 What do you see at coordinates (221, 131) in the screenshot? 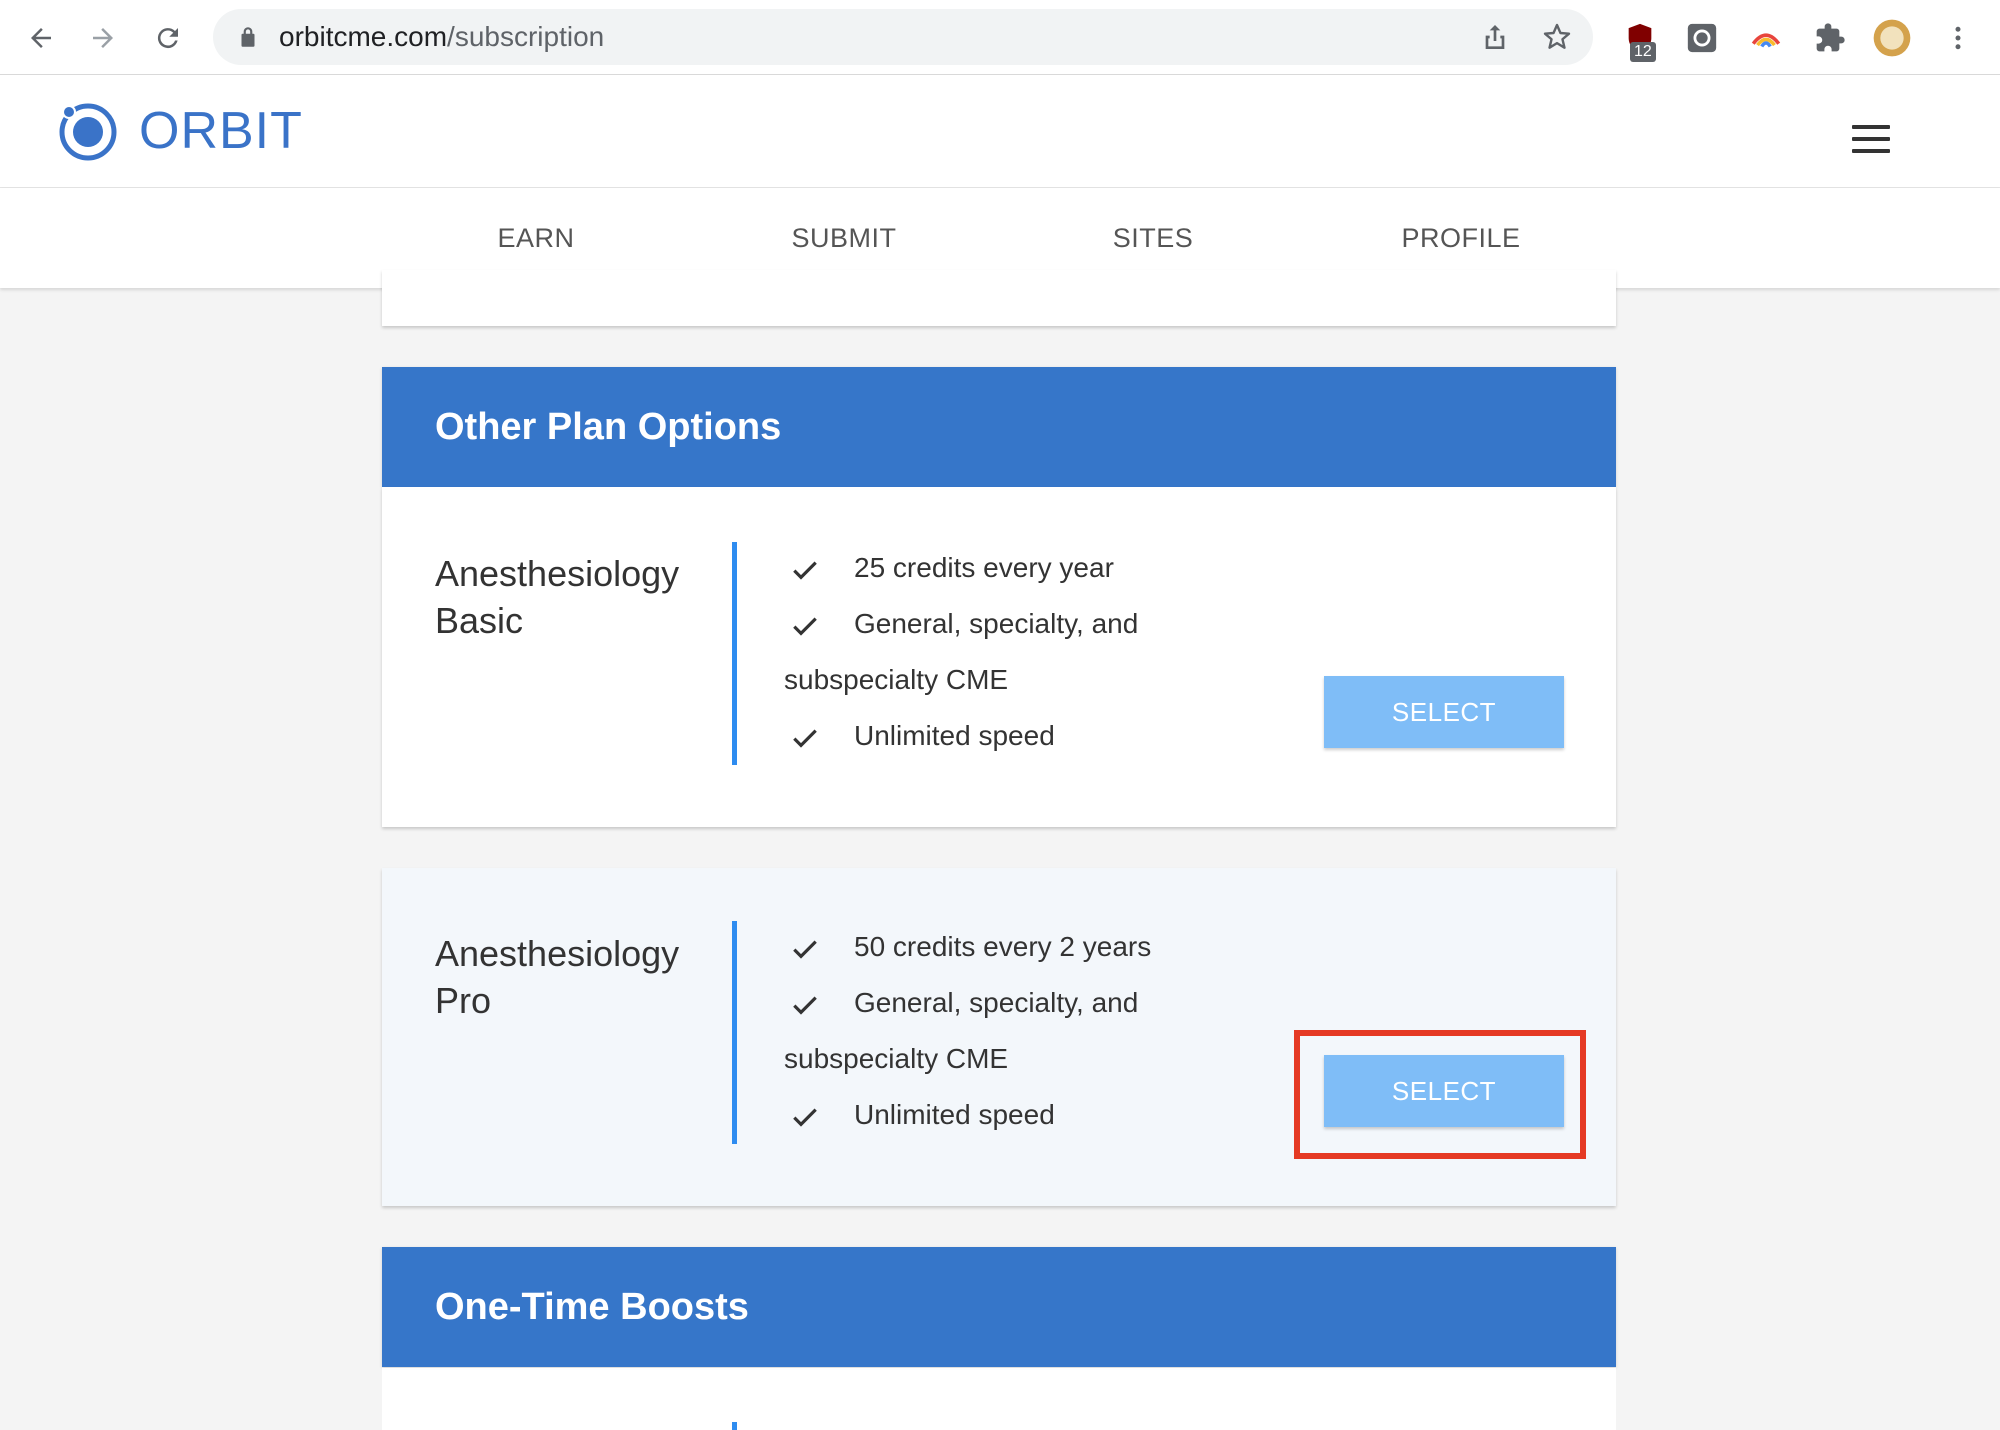
I see `app-logo-text: ORBIT` at bounding box center [221, 131].